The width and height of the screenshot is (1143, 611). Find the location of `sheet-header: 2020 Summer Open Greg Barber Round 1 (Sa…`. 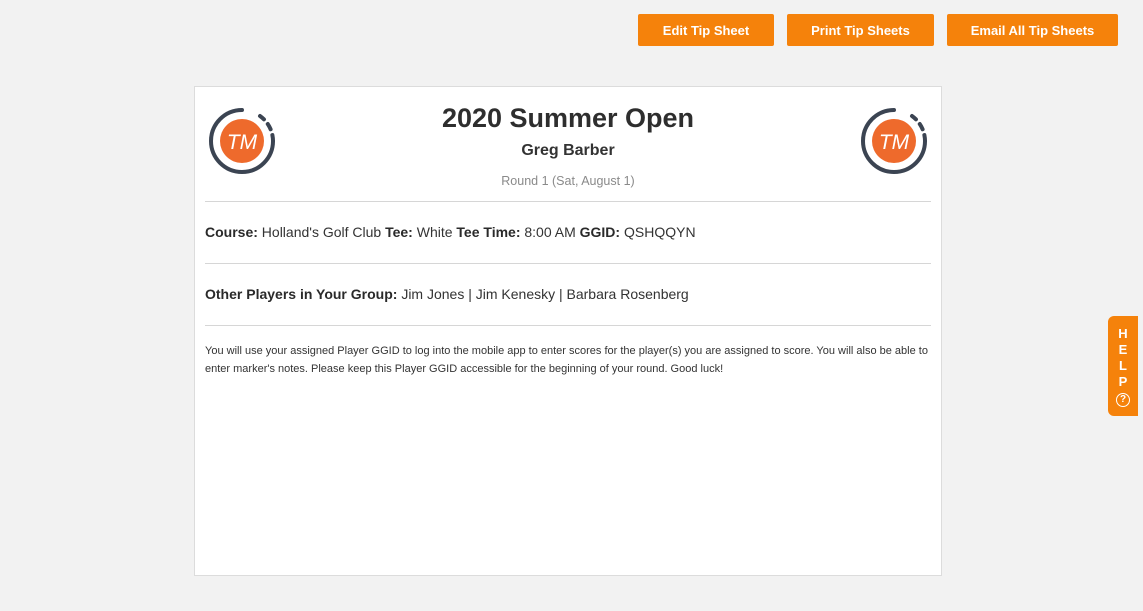

sheet-header: 2020 Summer Open Greg Barber Round 1 (Sa… is located at coordinates (568, 137).